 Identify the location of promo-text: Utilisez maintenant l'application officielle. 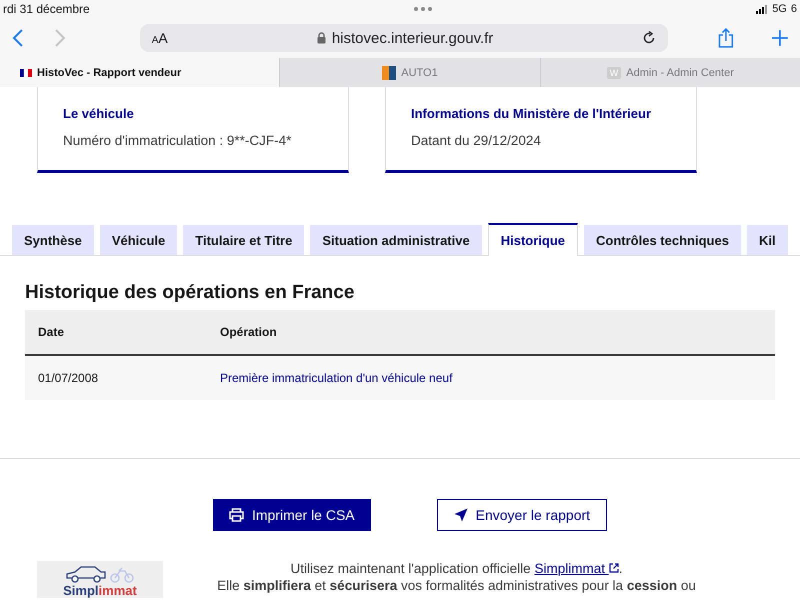
(410, 568).